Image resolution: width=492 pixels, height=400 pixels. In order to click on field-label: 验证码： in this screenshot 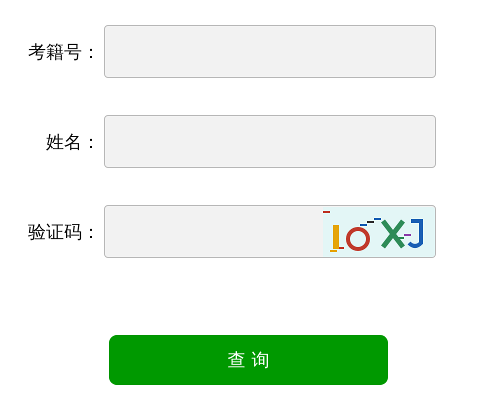, I will do `click(64, 232)`.